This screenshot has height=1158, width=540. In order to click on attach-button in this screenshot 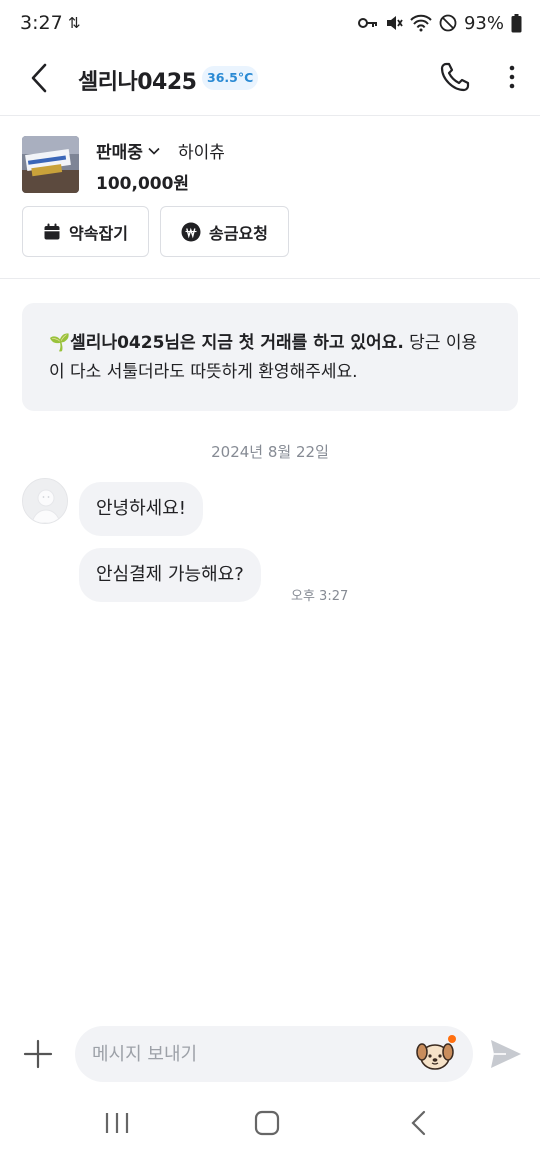, I will do `click(38, 1054)`.